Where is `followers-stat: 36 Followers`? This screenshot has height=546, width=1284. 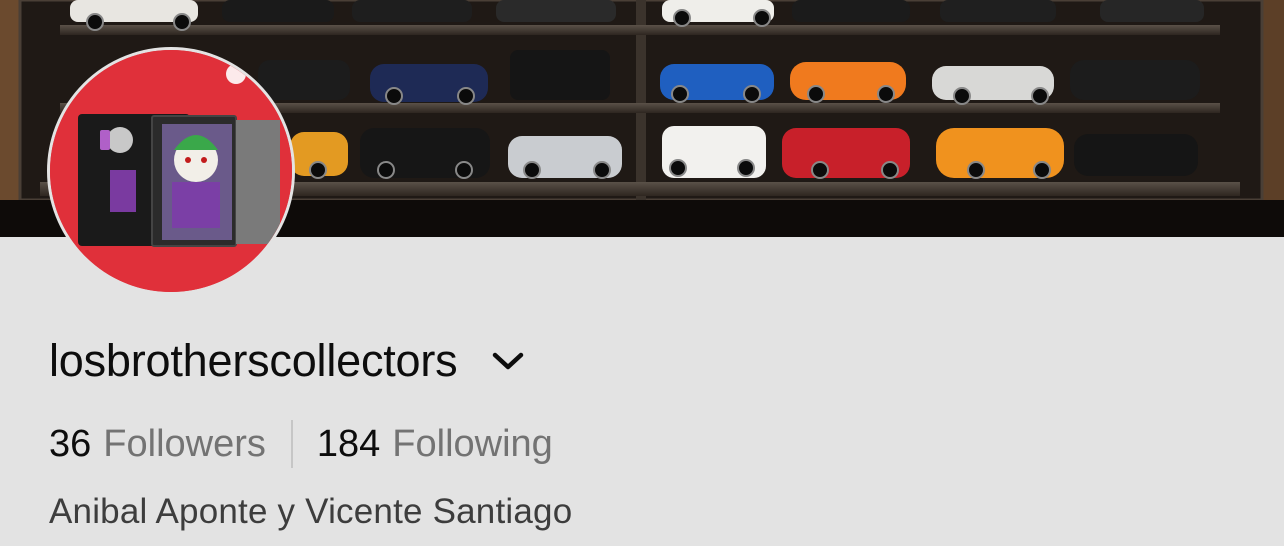 followers-stat: 36 Followers is located at coordinates (157, 444).